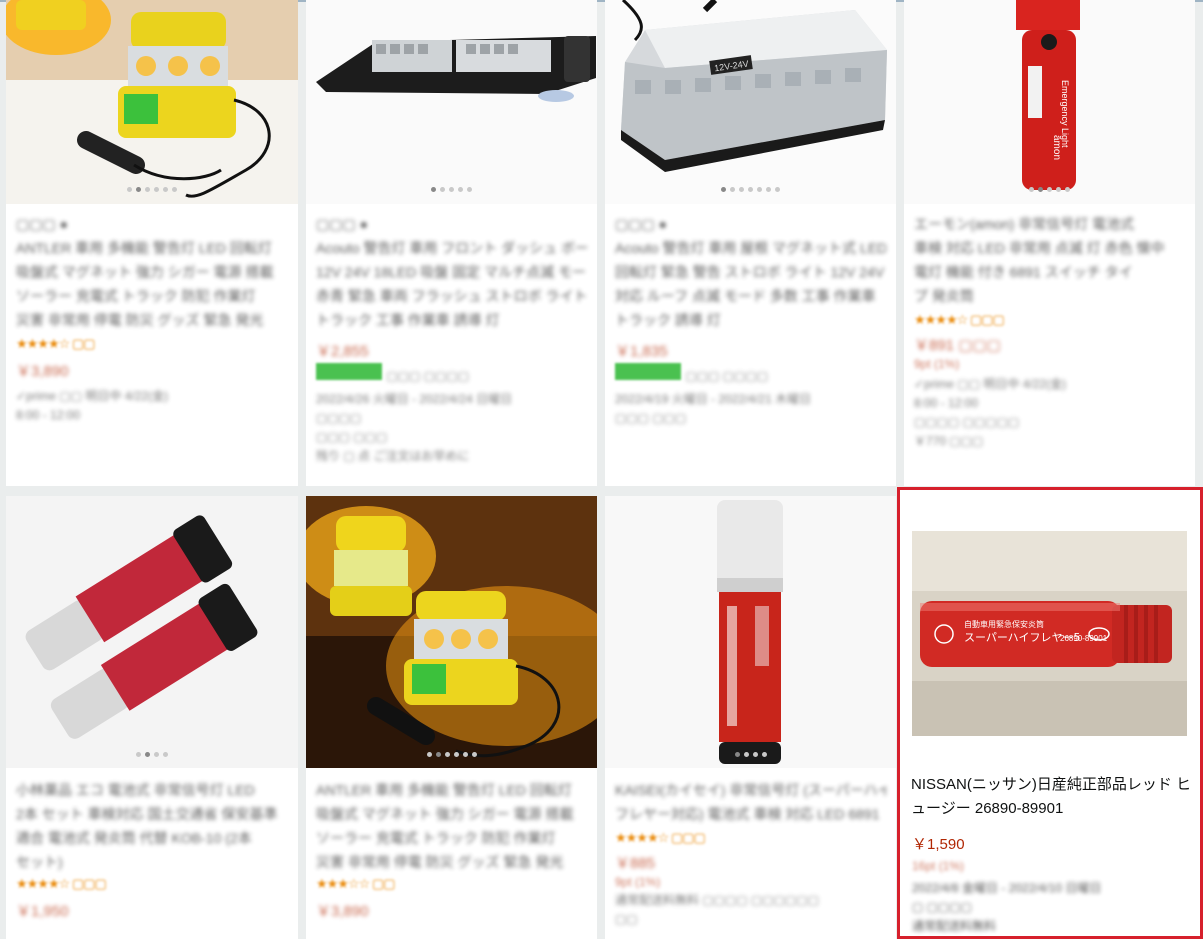 This screenshot has width=1203, height=939. I want to click on emergency-flashlight-image: Emergency Light amon, so click(1049, 102).